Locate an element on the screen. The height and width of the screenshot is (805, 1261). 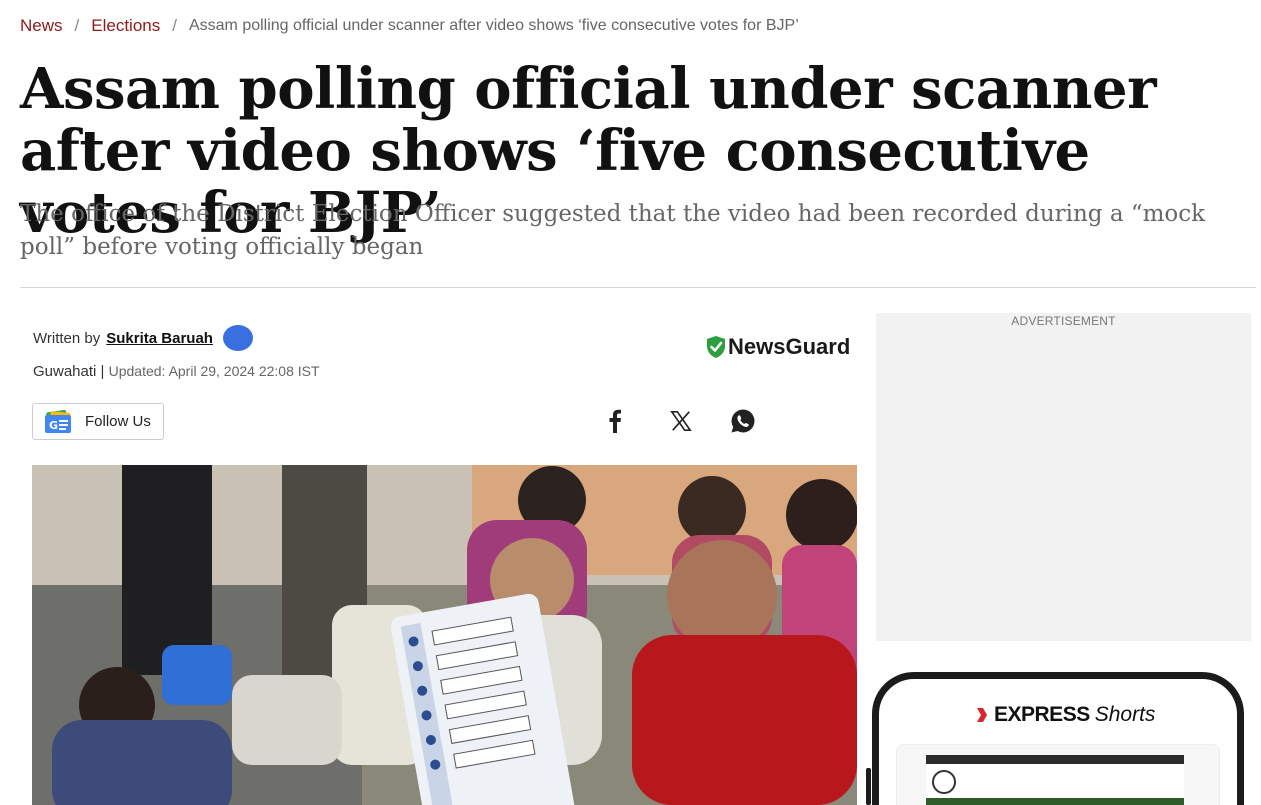
follow-us-label: Follow Us is located at coordinates (118, 421).